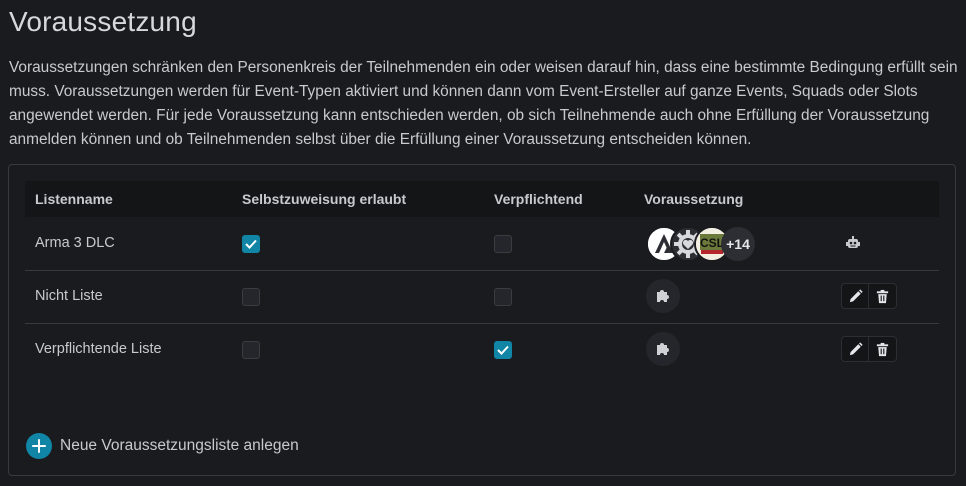  What do you see at coordinates (738, 244) in the screenshot?
I see `more-requirements-count: +14` at bounding box center [738, 244].